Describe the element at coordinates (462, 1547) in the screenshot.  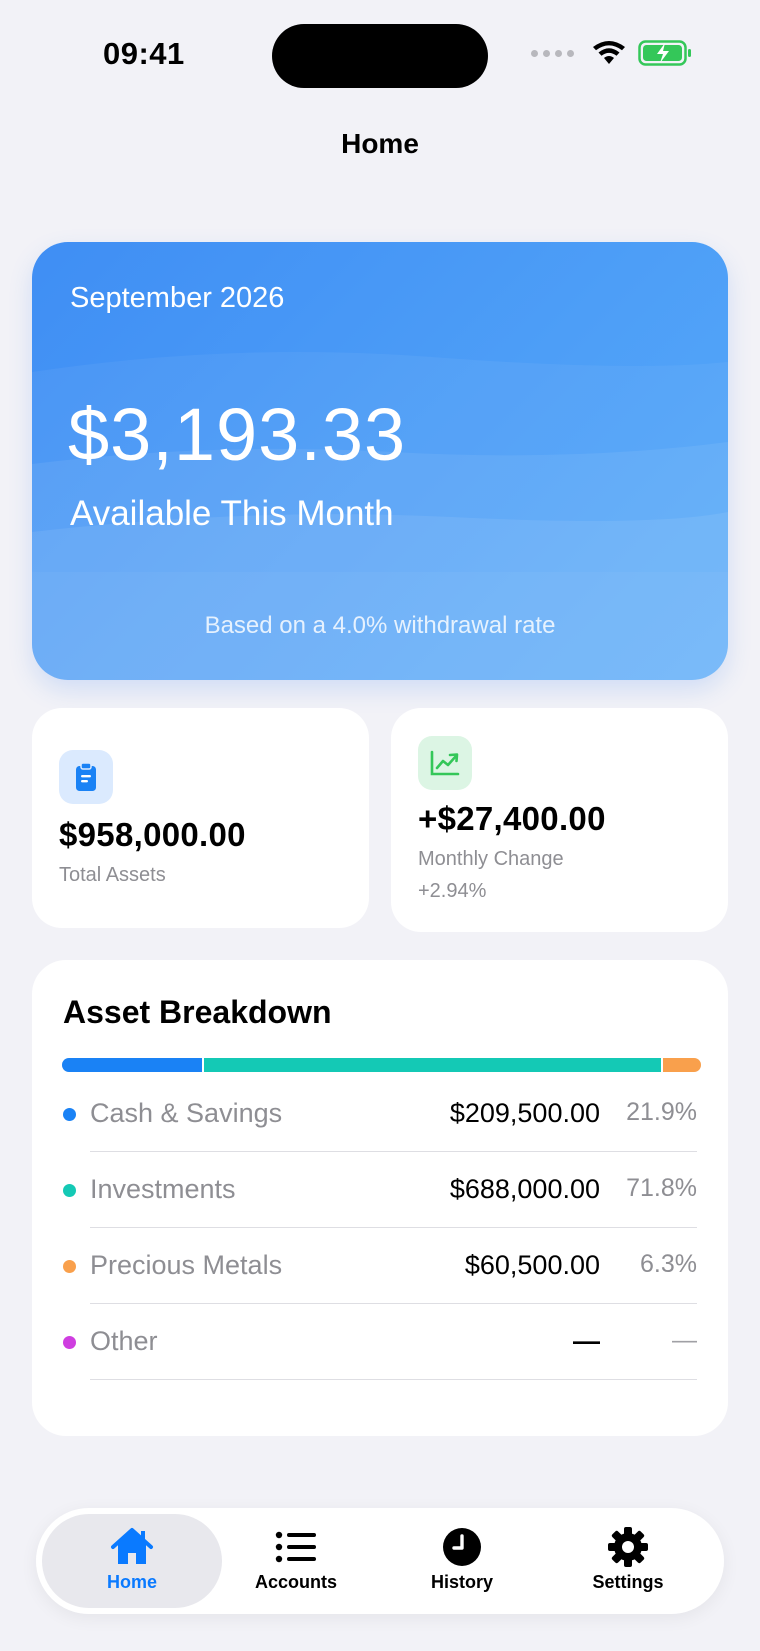
I see `clock-icon` at that location.